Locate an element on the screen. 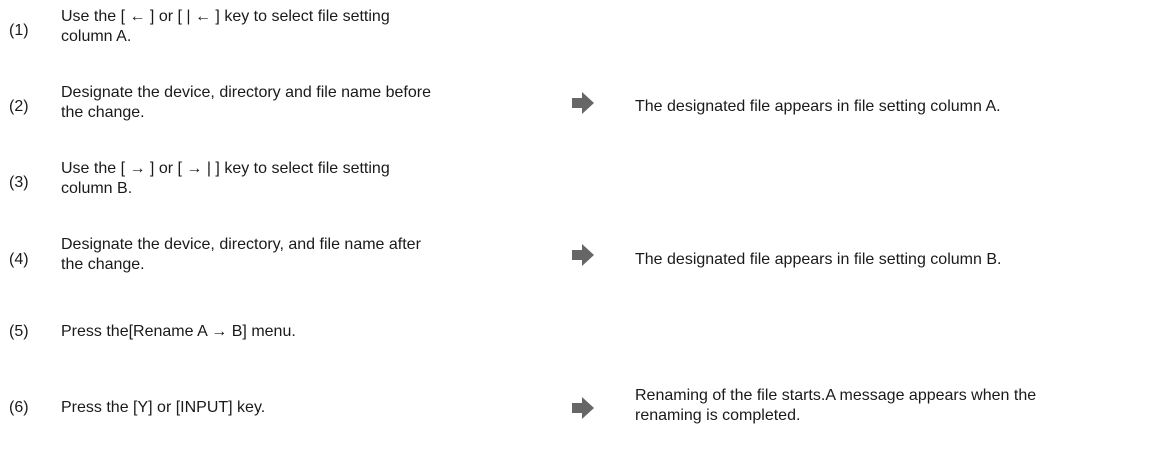 Image resolution: width=1174 pixels, height=456 pixels. instruction-line: column A. is located at coordinates (96, 36).